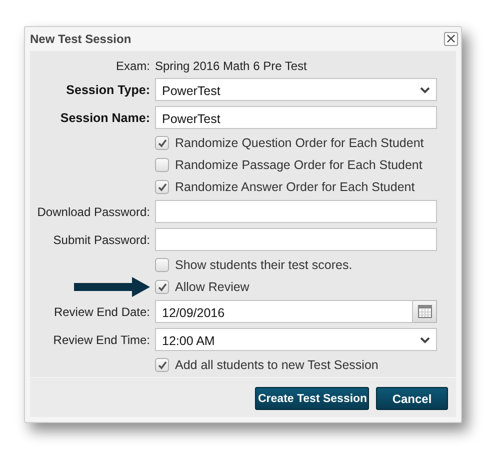 The height and width of the screenshot is (465, 503). I want to click on field-label: Exam:, so click(133, 66).